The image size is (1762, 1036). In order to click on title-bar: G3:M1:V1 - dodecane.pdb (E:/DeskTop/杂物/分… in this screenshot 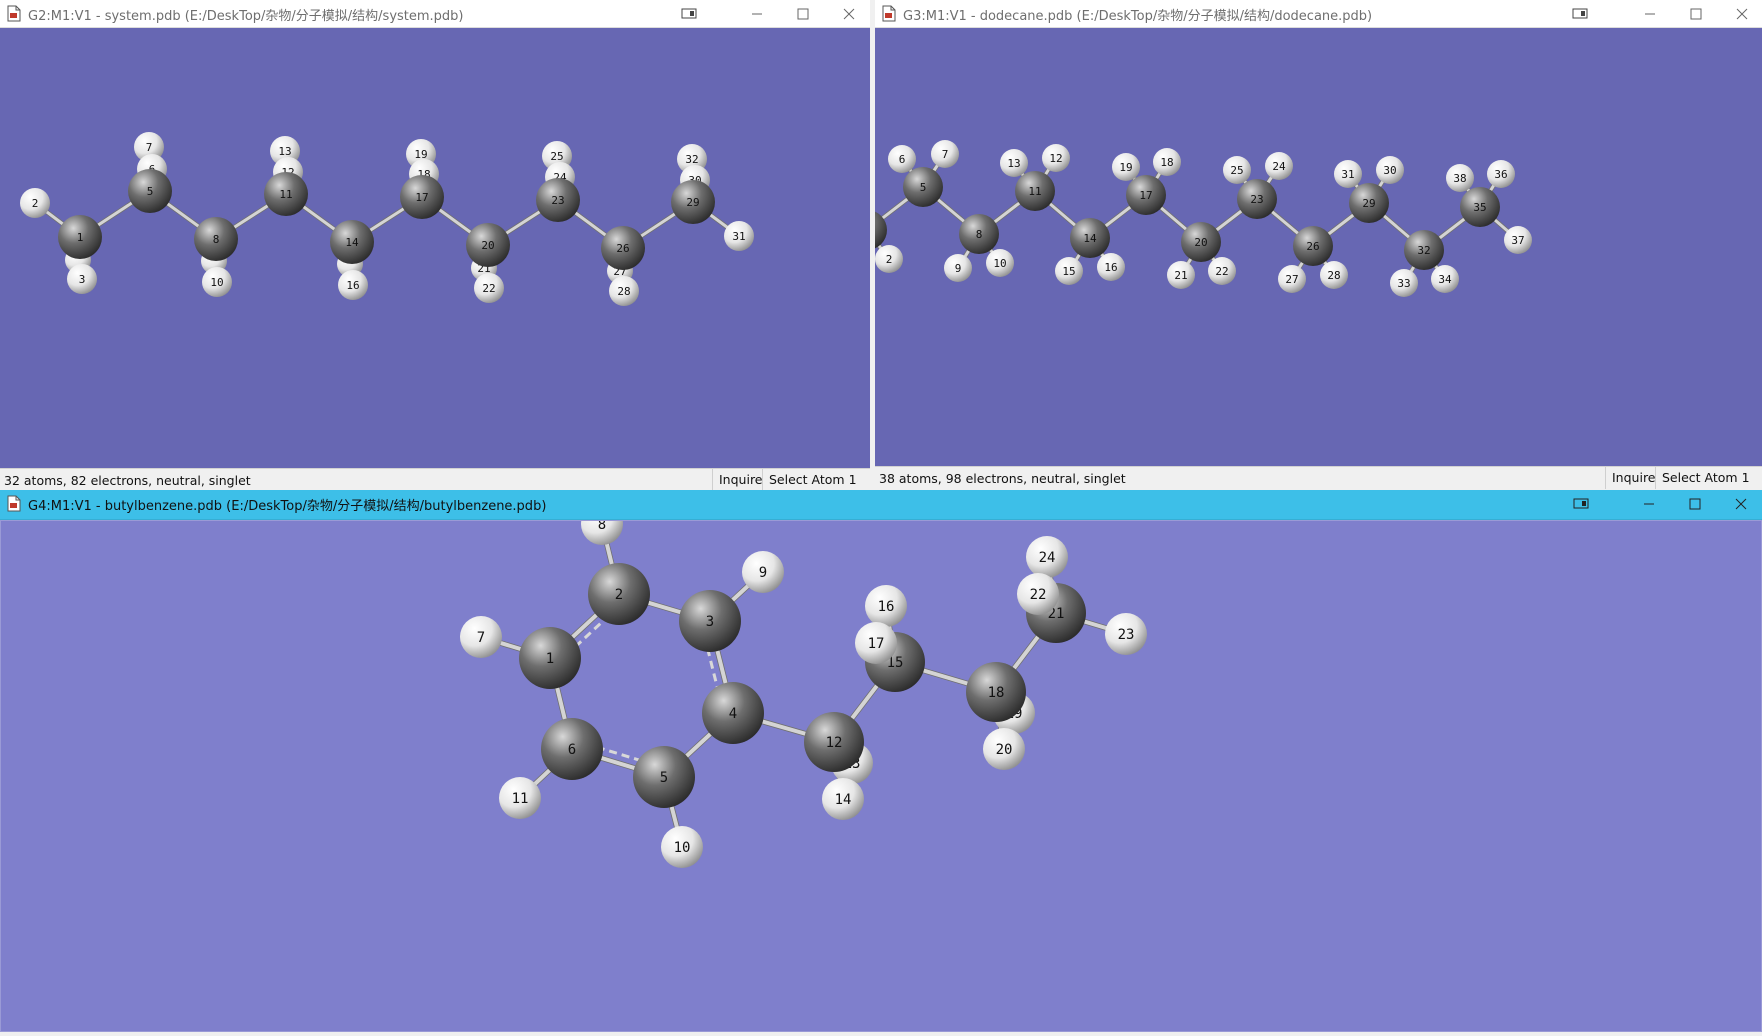, I will do `click(1318, 14)`.